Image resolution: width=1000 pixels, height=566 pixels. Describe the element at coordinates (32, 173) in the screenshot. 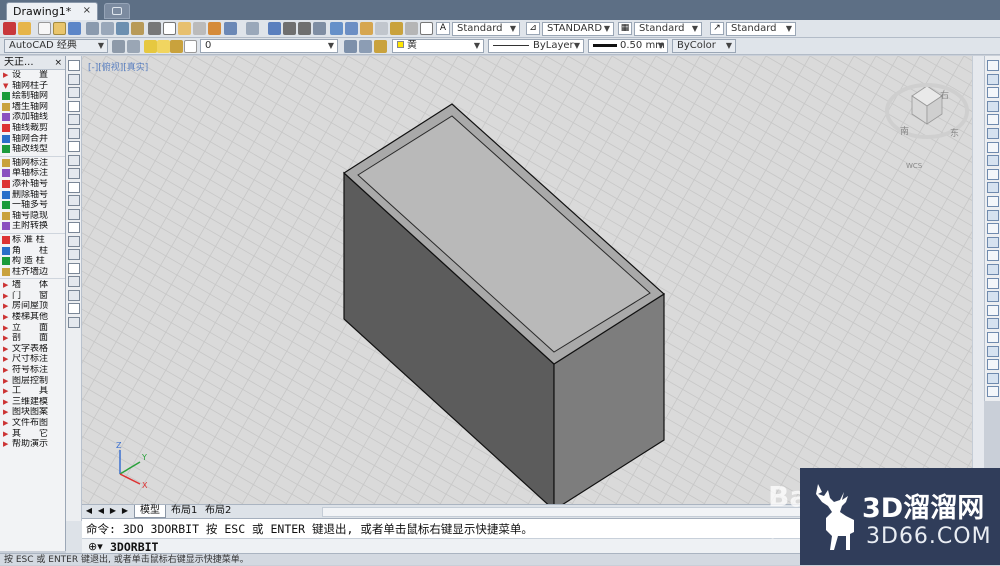

I see `palette-tool: 单轴标注` at that location.